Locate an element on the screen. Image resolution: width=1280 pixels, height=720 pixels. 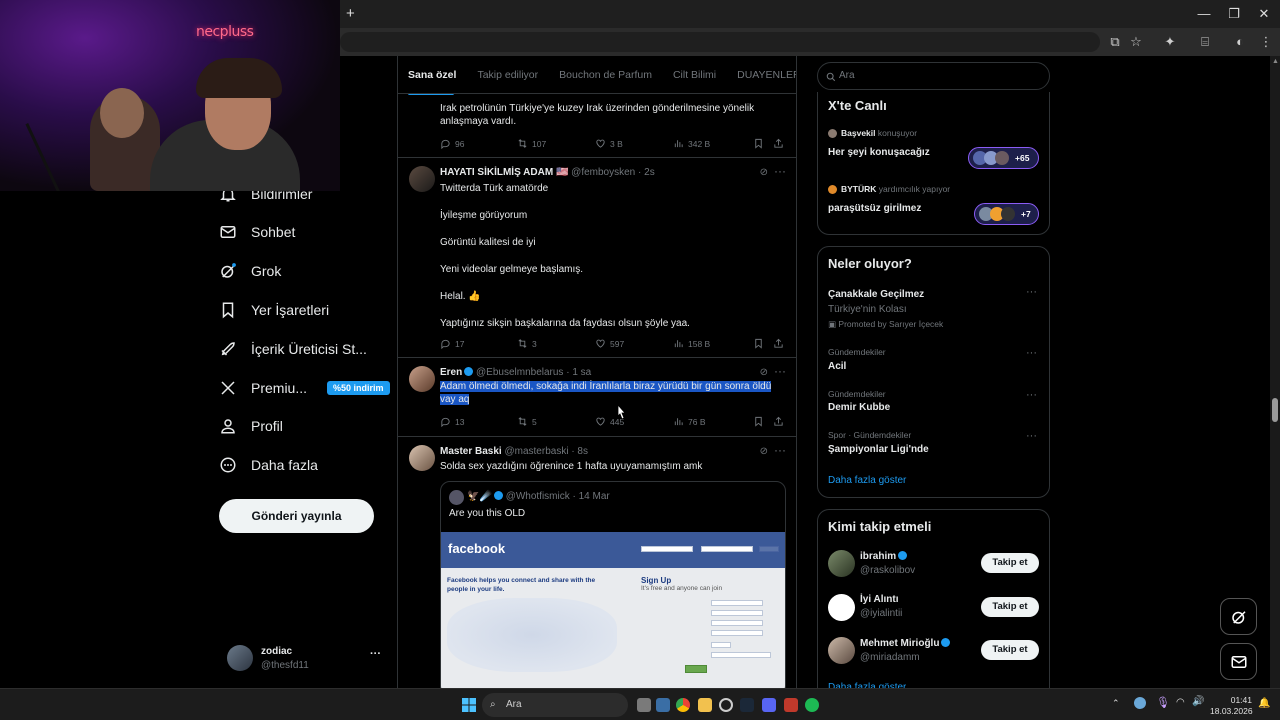
task-view-icon is located at coordinates (644, 705).